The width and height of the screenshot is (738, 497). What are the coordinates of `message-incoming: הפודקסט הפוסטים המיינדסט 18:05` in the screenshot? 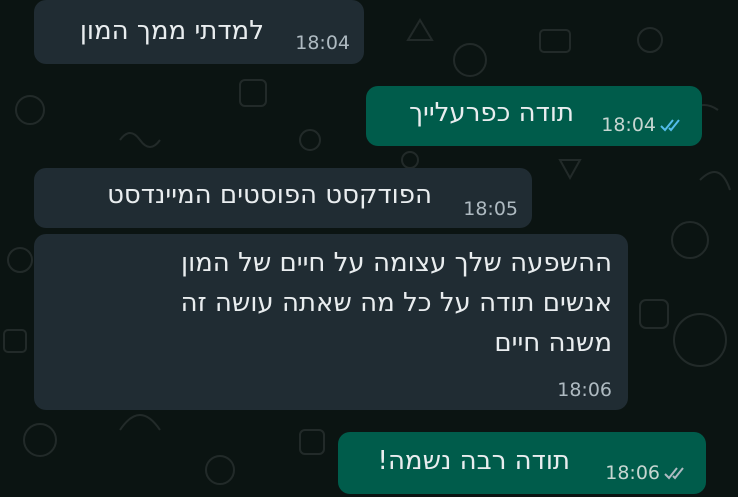 It's located at (283, 198).